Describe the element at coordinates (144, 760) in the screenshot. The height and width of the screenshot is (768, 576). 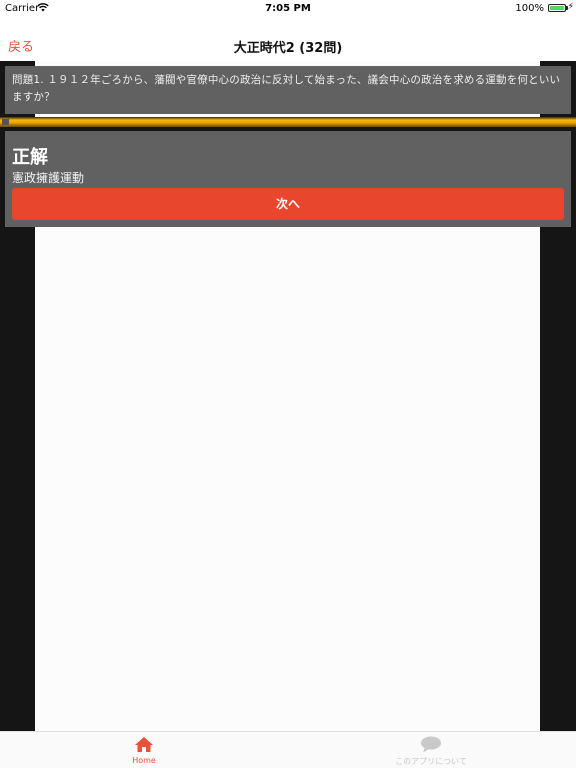
I see `tab-home-label: Home` at that location.